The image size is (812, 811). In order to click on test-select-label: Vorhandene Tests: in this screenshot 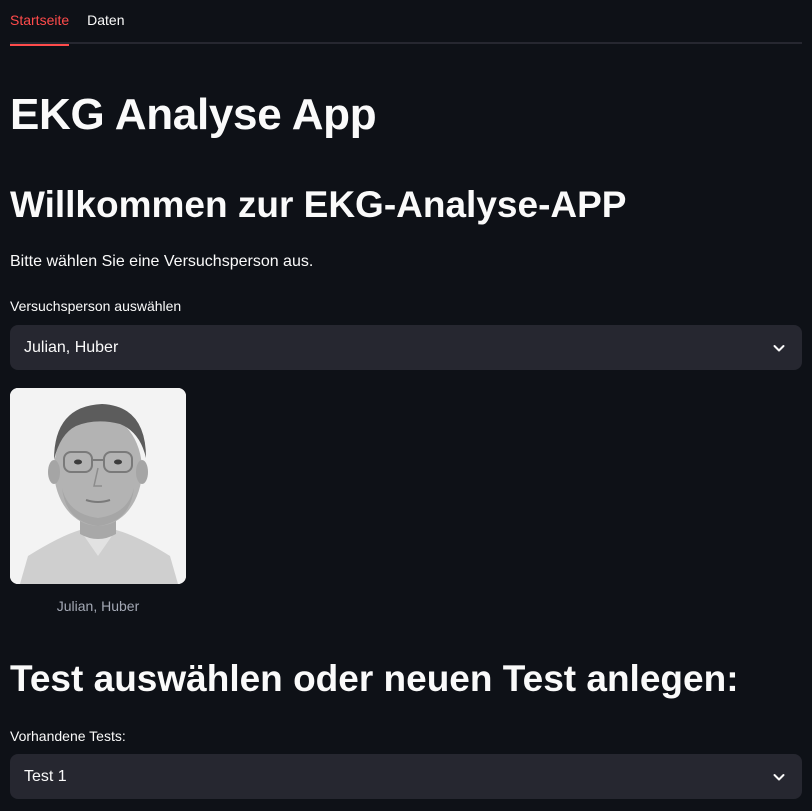, I will do `click(68, 736)`.